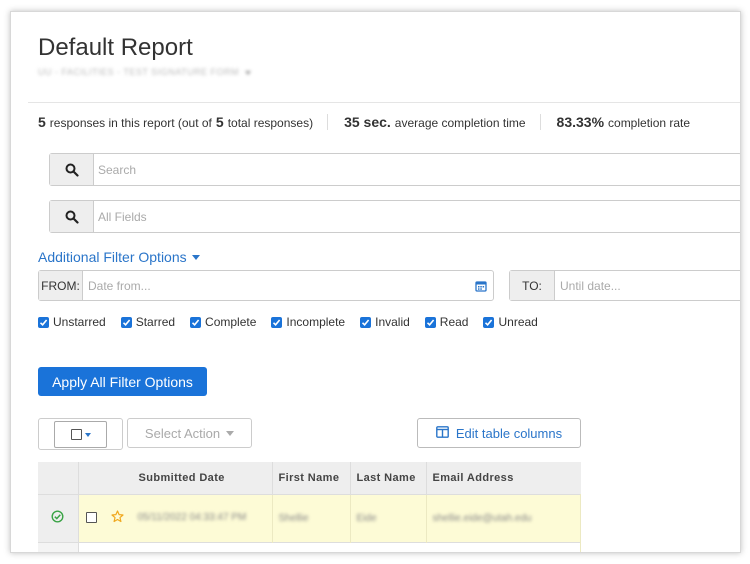  Describe the element at coordinates (192, 518) in the screenshot. I see `submitted-date: 05/11/2022 04:33:47 PM` at that location.